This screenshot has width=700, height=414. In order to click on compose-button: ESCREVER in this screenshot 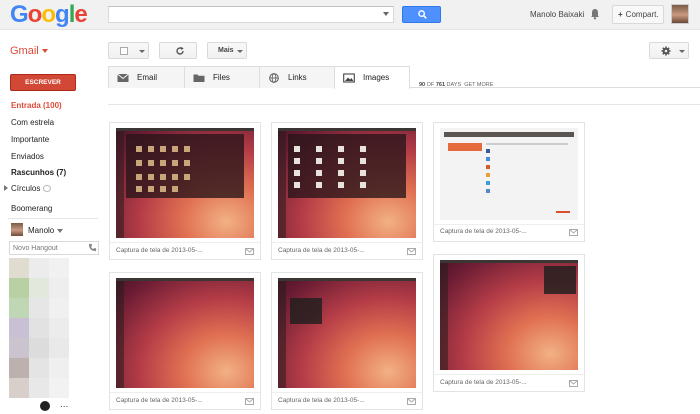, I will do `click(43, 82)`.